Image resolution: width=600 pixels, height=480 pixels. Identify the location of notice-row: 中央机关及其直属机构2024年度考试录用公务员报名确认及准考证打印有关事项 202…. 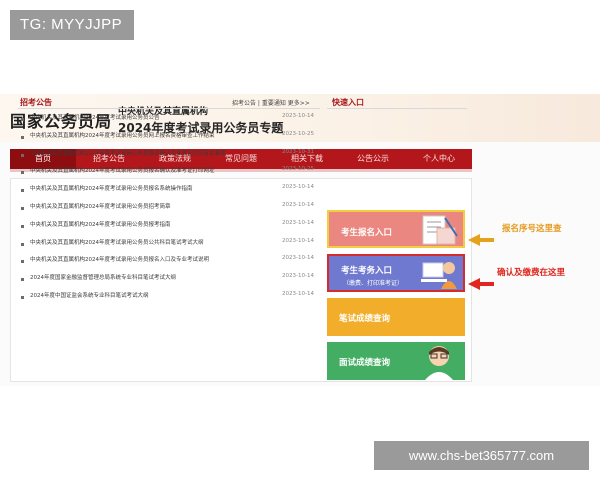
(169, 155).